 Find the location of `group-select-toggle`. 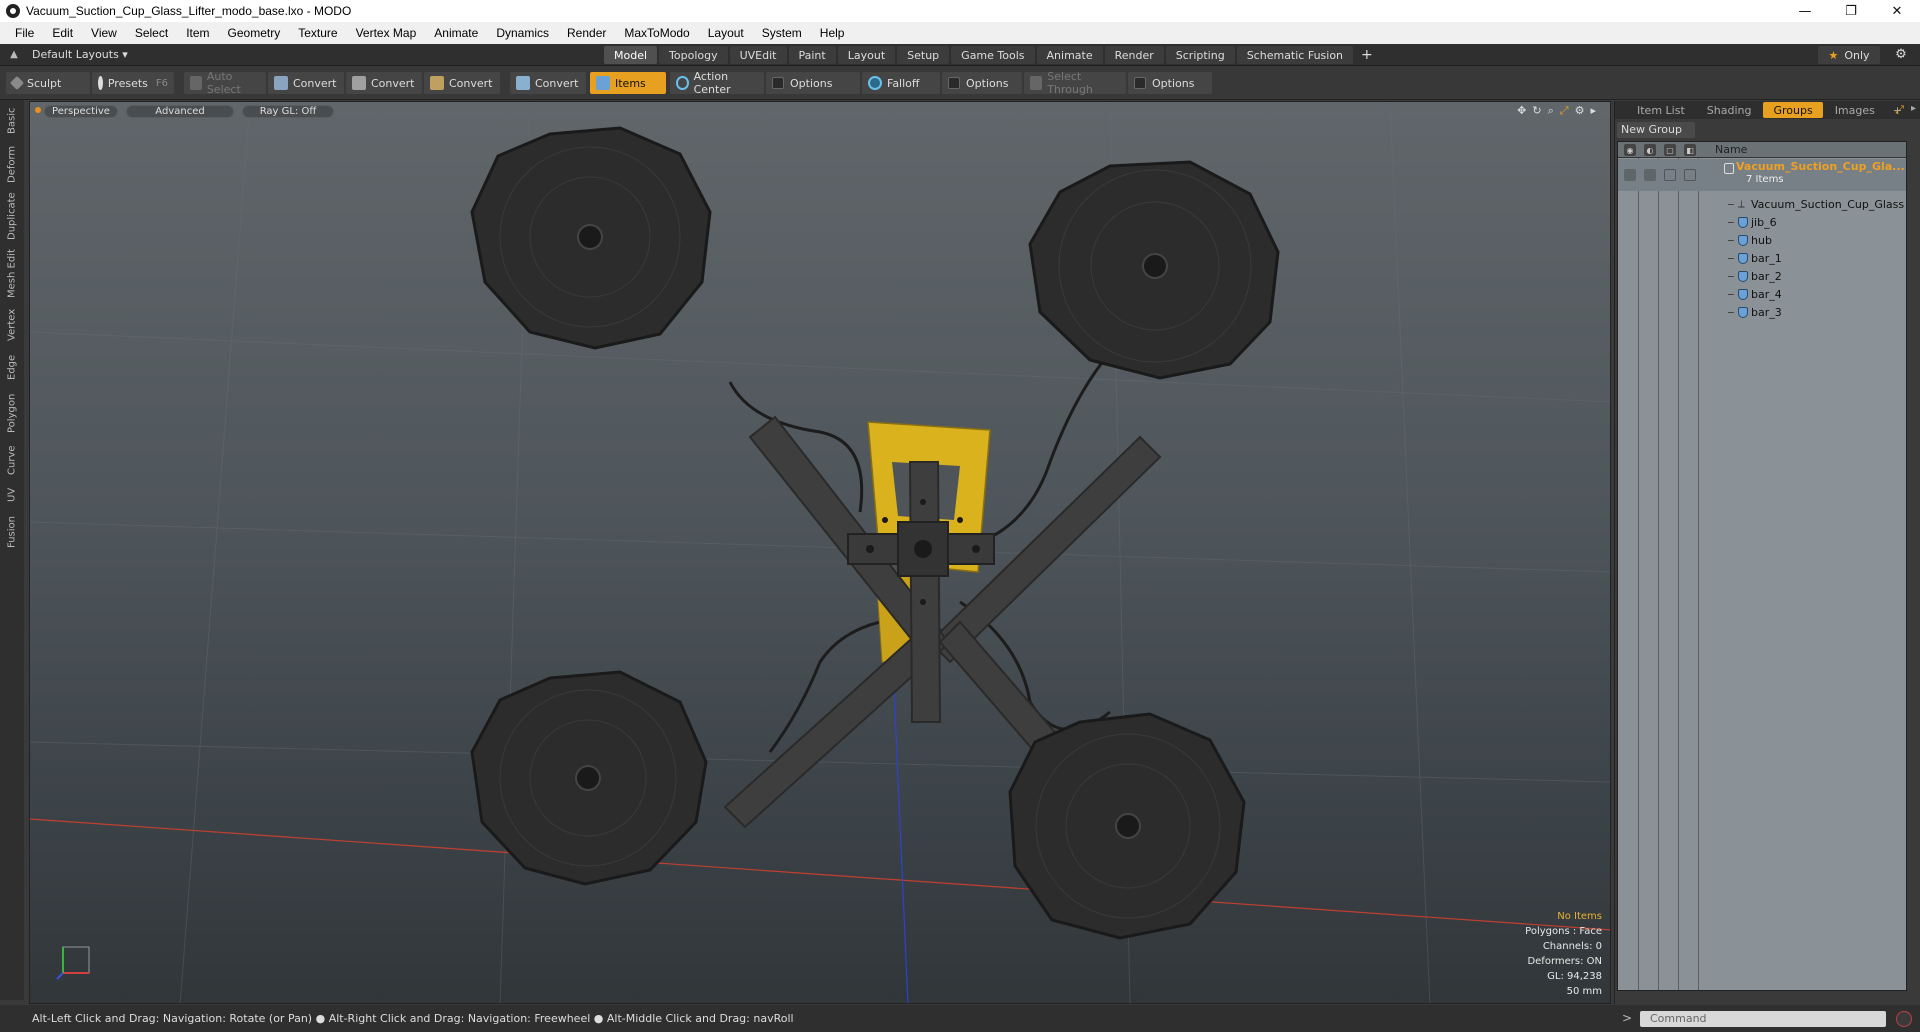

group-select-toggle is located at coordinates (1690, 175).